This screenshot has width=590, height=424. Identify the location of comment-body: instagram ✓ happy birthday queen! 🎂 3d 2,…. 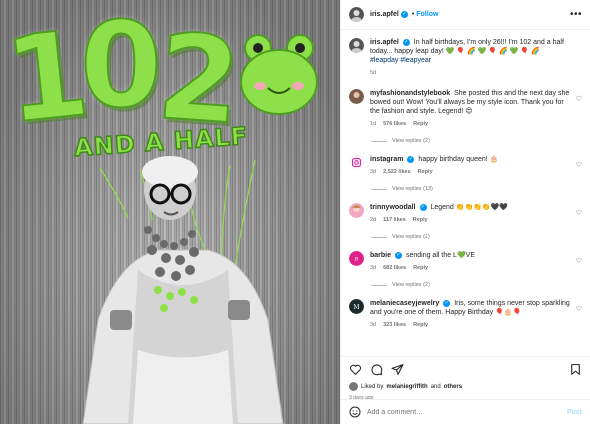
(476, 166).